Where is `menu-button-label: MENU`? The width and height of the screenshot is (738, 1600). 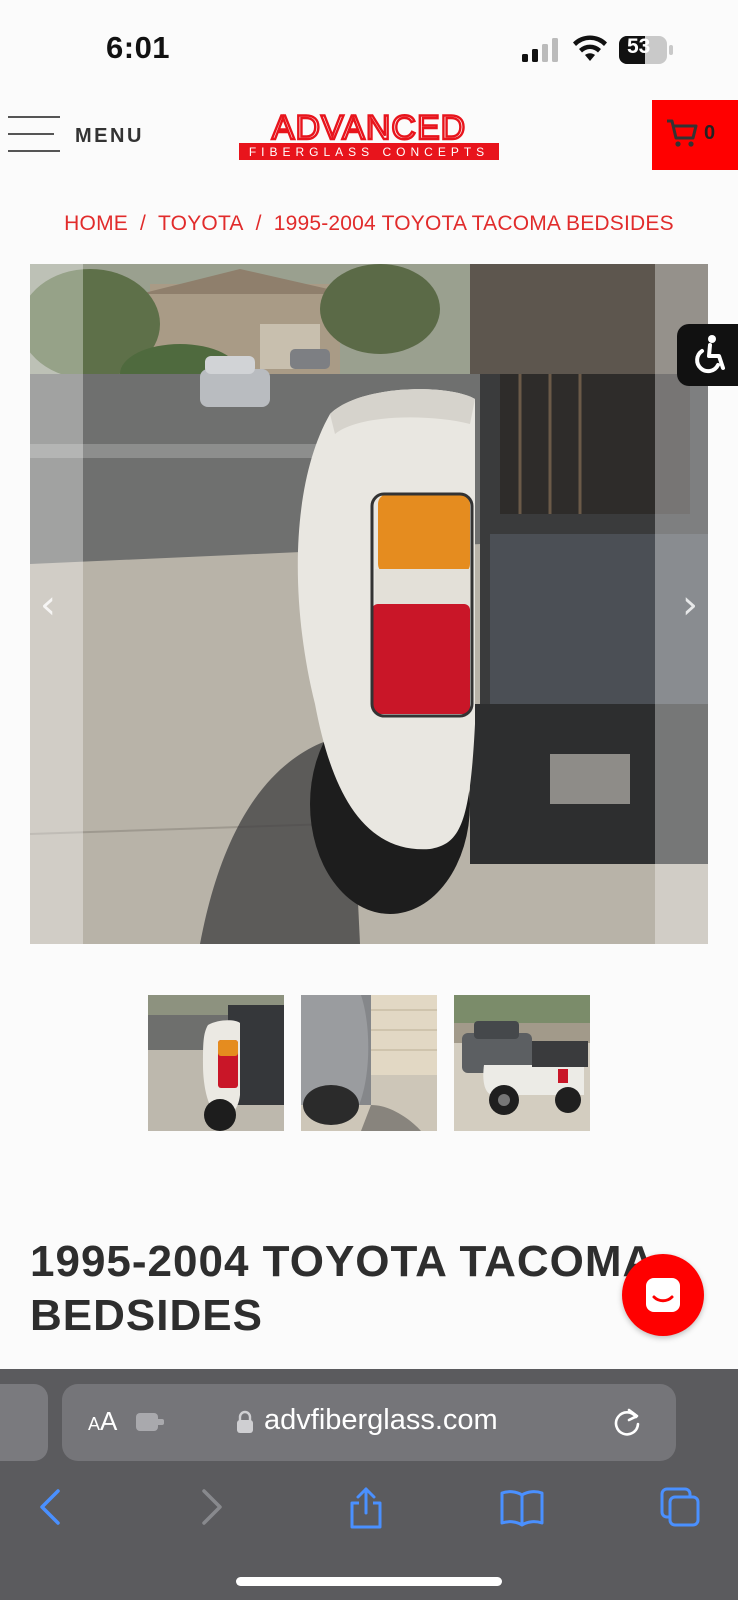 menu-button-label: MENU is located at coordinates (109, 136).